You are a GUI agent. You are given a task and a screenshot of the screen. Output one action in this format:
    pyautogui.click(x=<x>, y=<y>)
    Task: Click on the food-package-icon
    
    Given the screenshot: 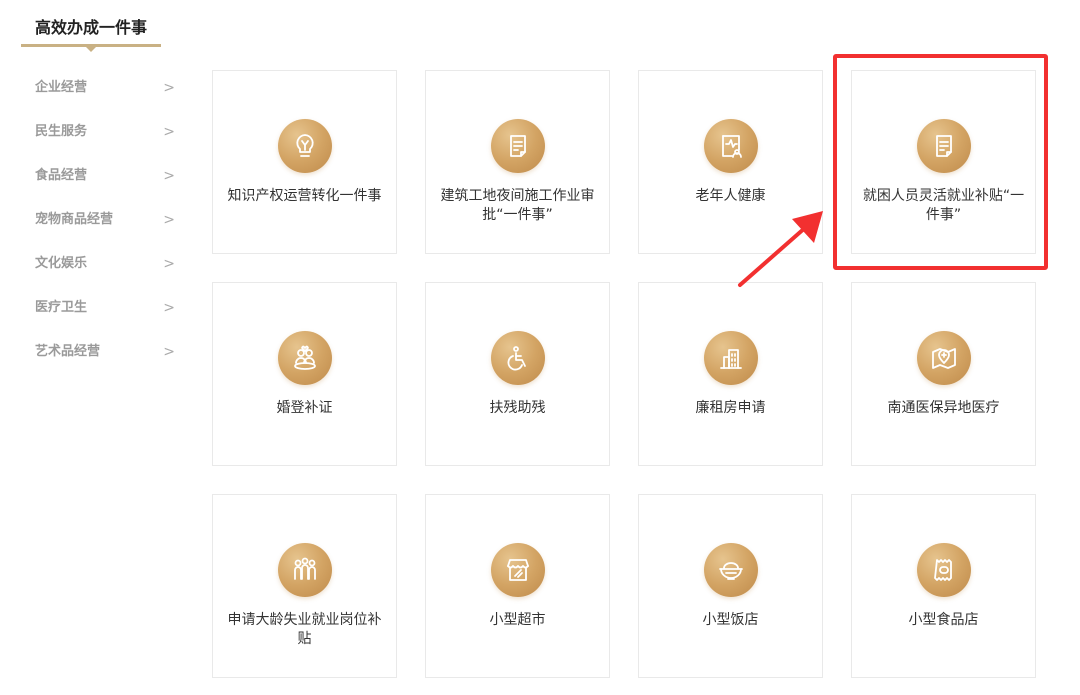 What is the action you would take?
    pyautogui.click(x=943, y=570)
    